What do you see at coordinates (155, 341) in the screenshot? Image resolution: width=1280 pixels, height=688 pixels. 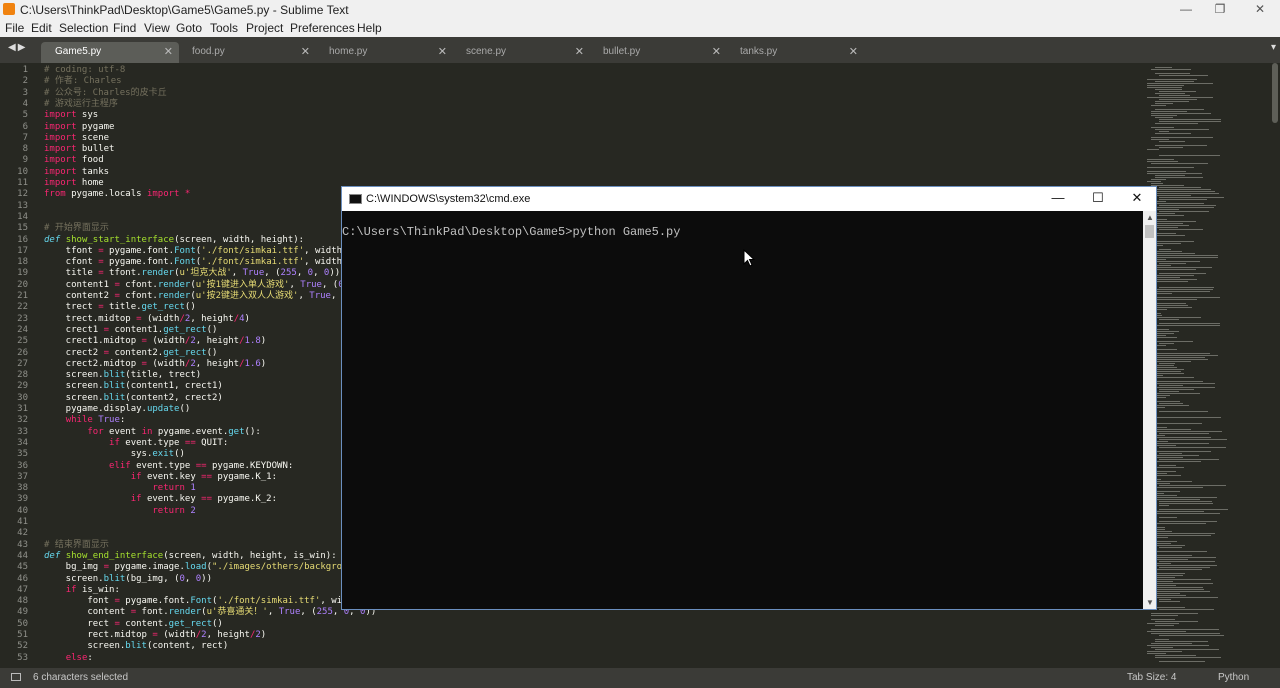 I see `code-line: crect1.midtop = (width/2, height/1.8)` at bounding box center [155, 341].